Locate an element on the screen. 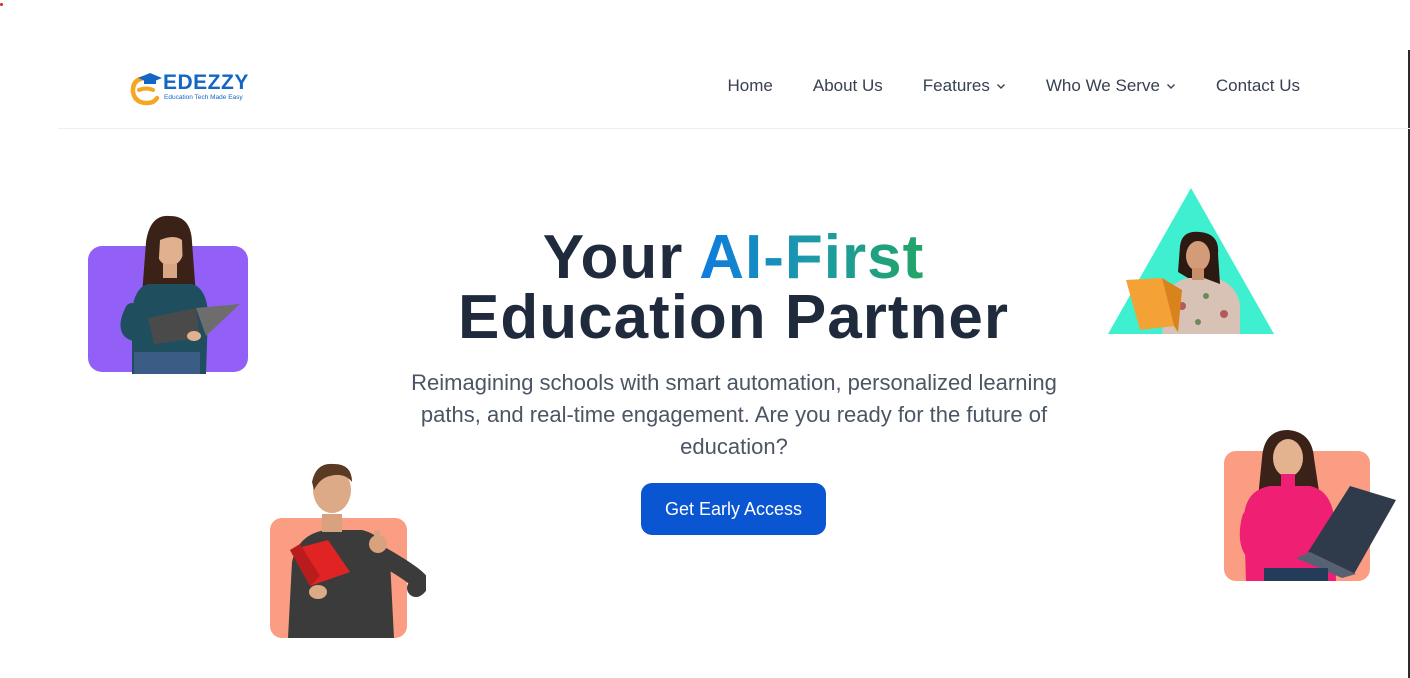 The height and width of the screenshot is (678, 1410). nav-label: Features is located at coordinates (956, 85).